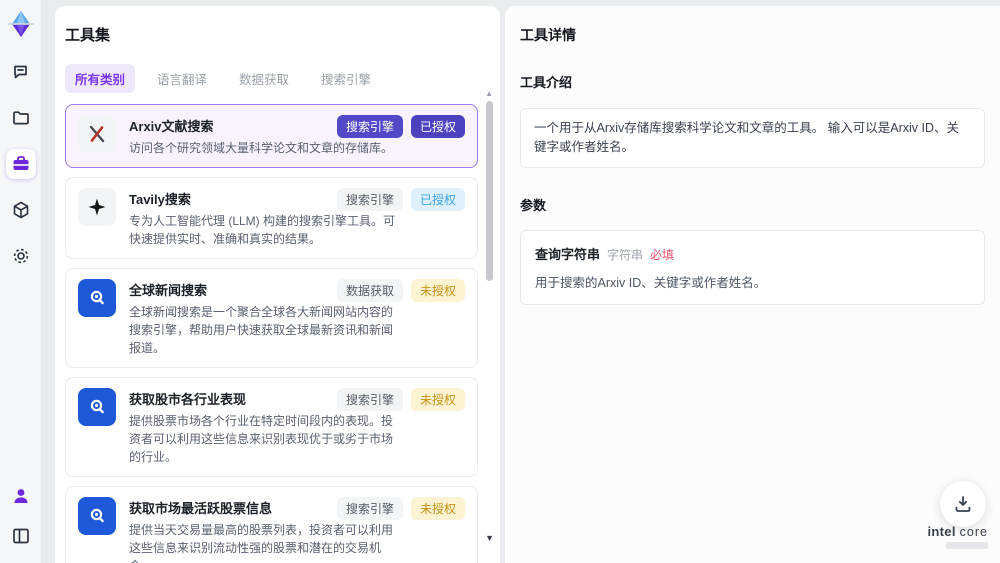 This screenshot has height=563, width=1000. What do you see at coordinates (264, 78) in the screenshot?
I see `tab-data-fetching: 数据获取` at bounding box center [264, 78].